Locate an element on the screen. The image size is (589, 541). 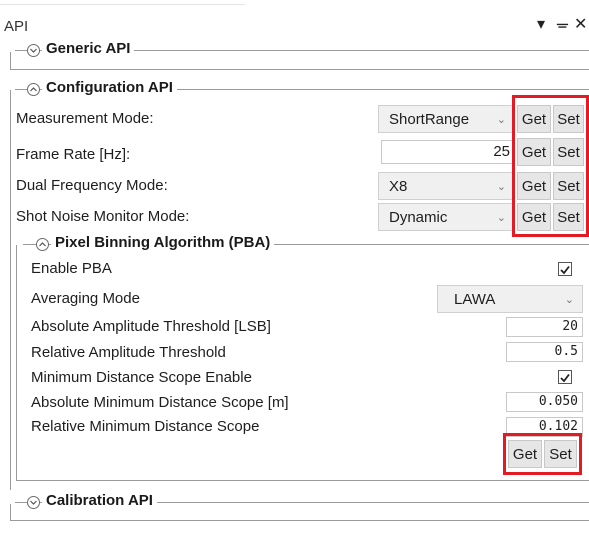
abs-amplitude-threshold-label: Absolute Amplitude Threshold [LSB] is located at coordinates (151, 326).